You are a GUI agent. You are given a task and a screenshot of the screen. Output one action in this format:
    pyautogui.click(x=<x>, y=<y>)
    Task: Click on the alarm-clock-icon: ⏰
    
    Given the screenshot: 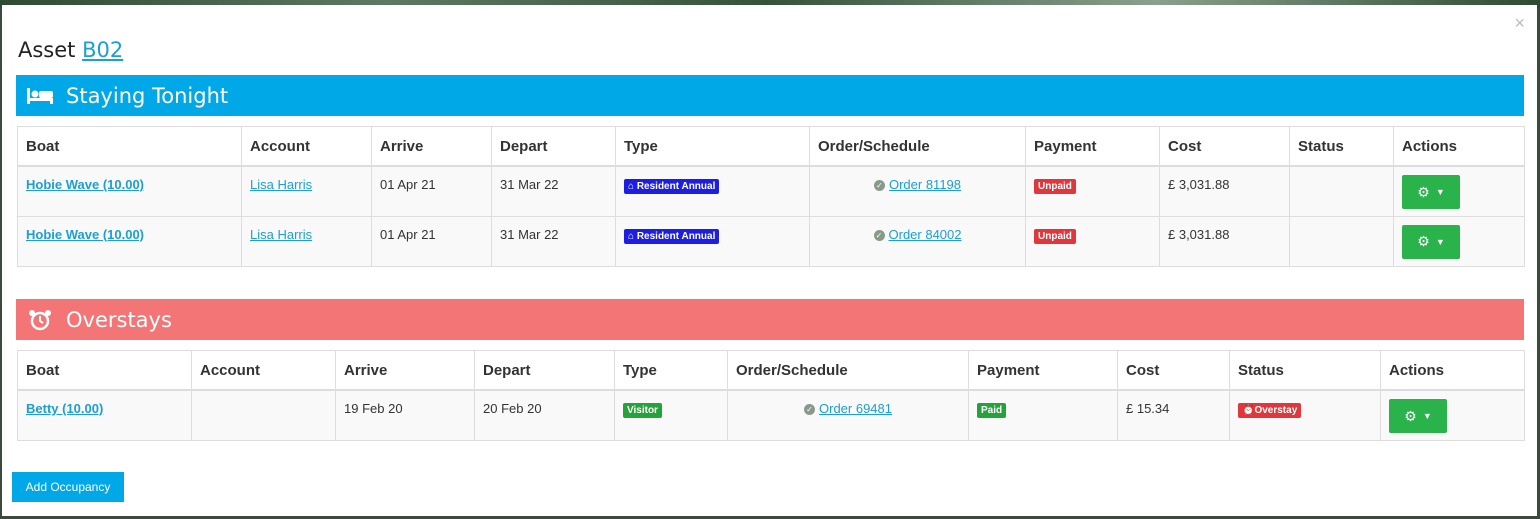 What is the action you would take?
    pyautogui.click(x=1248, y=410)
    